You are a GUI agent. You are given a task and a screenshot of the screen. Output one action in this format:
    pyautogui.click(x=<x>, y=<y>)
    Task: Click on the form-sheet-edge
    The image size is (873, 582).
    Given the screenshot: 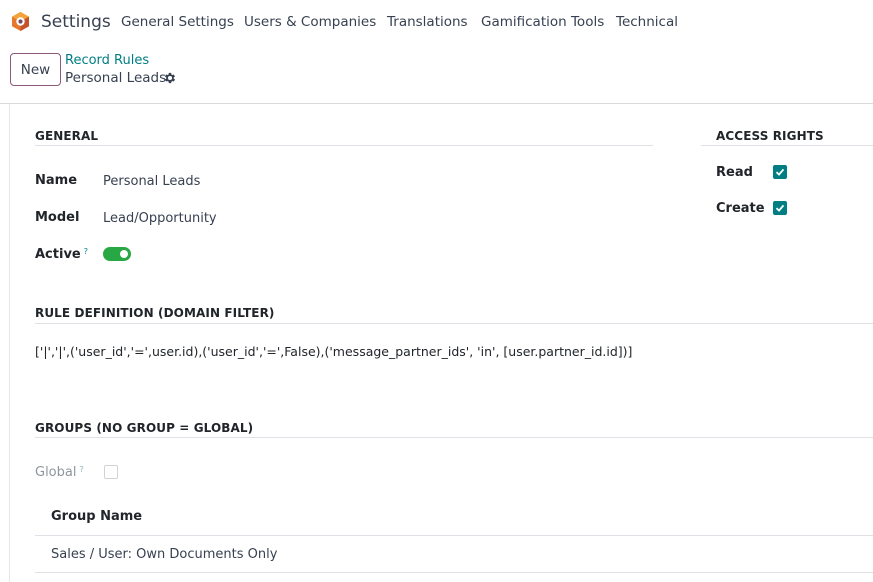 What is the action you would take?
    pyautogui.click(x=9, y=343)
    